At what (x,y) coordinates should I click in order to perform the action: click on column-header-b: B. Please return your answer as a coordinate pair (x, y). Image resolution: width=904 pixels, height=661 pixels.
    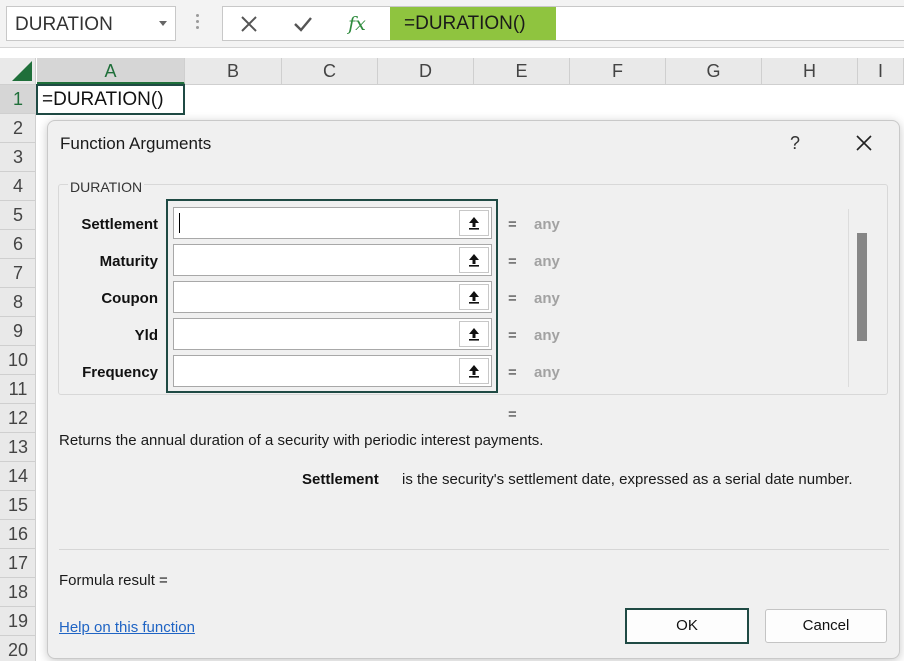
    Looking at the image, I should click on (233, 71).